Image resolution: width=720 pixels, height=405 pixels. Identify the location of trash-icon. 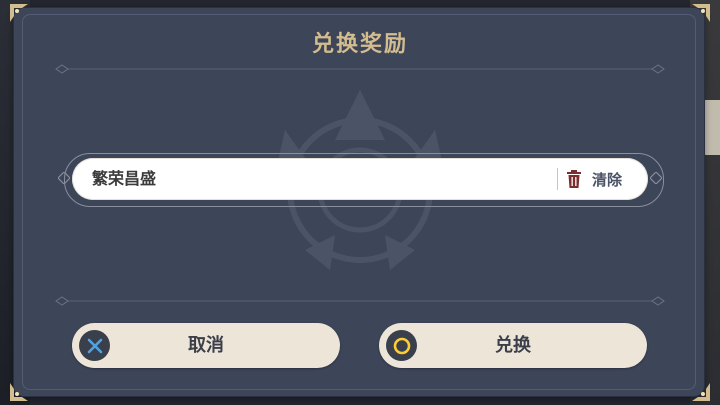
(574, 179).